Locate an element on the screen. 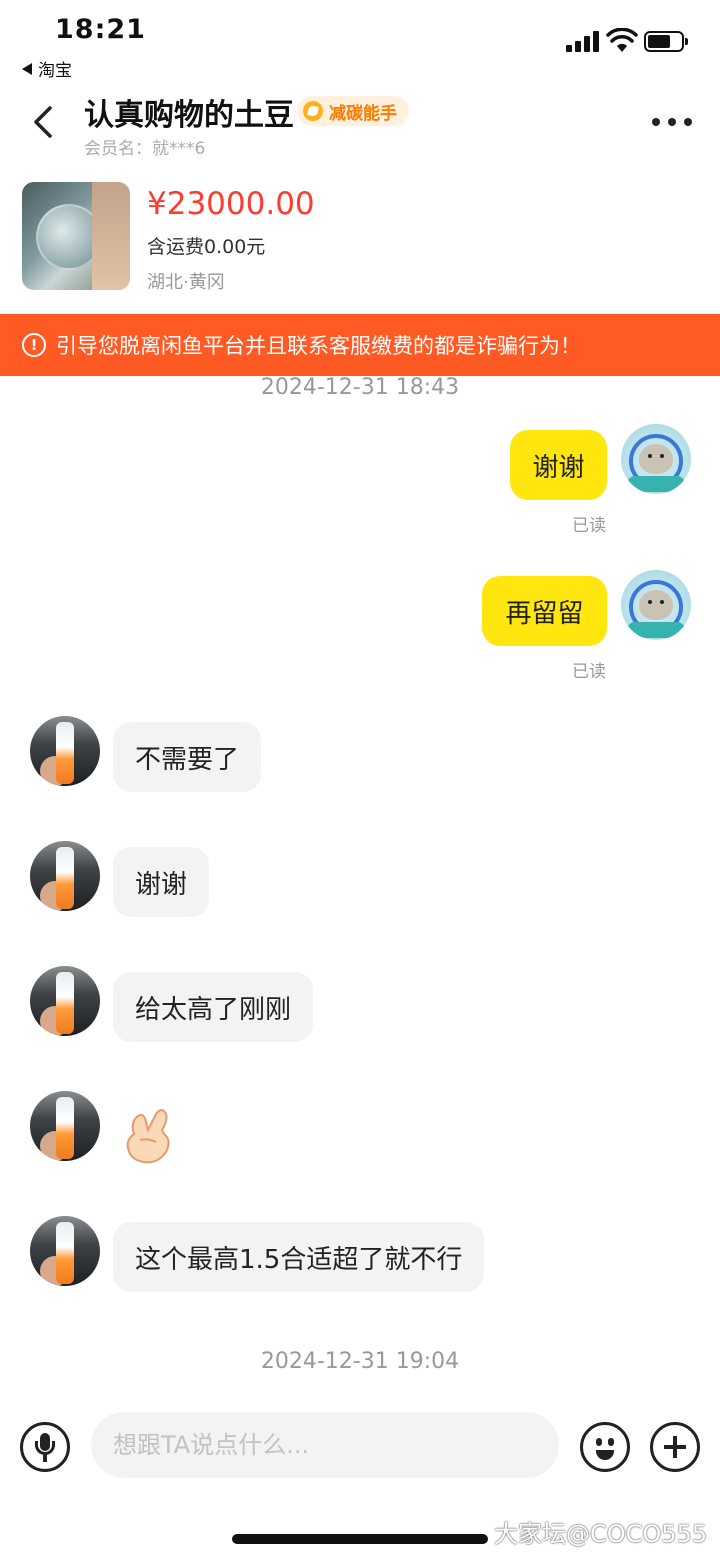 The width and height of the screenshot is (720, 1558). badge-label: 减碳能手 is located at coordinates (363, 113).